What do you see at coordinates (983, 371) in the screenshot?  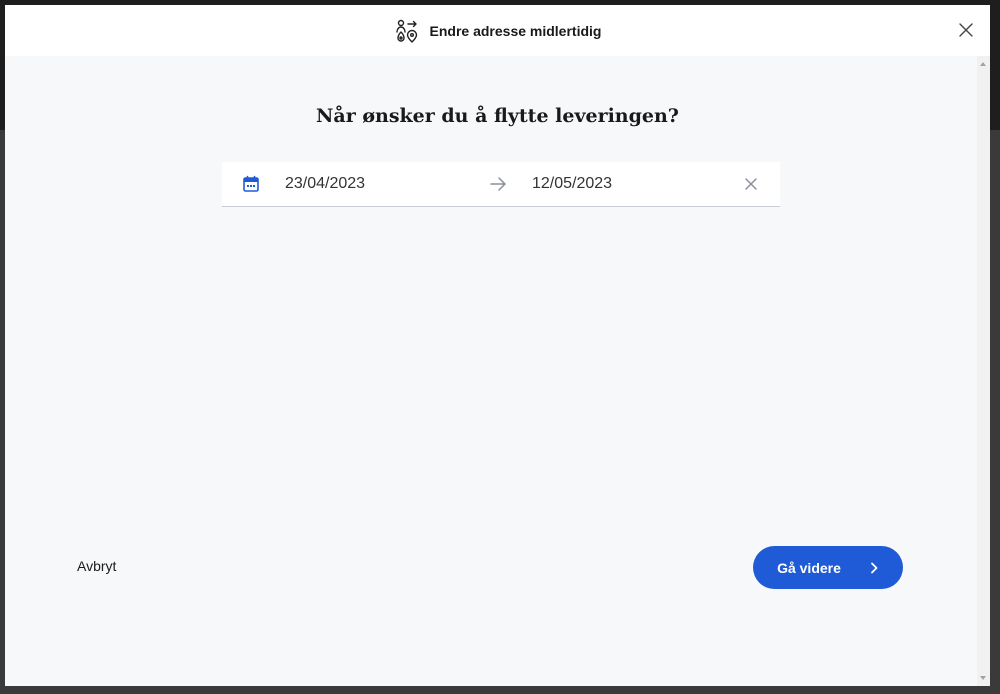 I see `scrollbar` at bounding box center [983, 371].